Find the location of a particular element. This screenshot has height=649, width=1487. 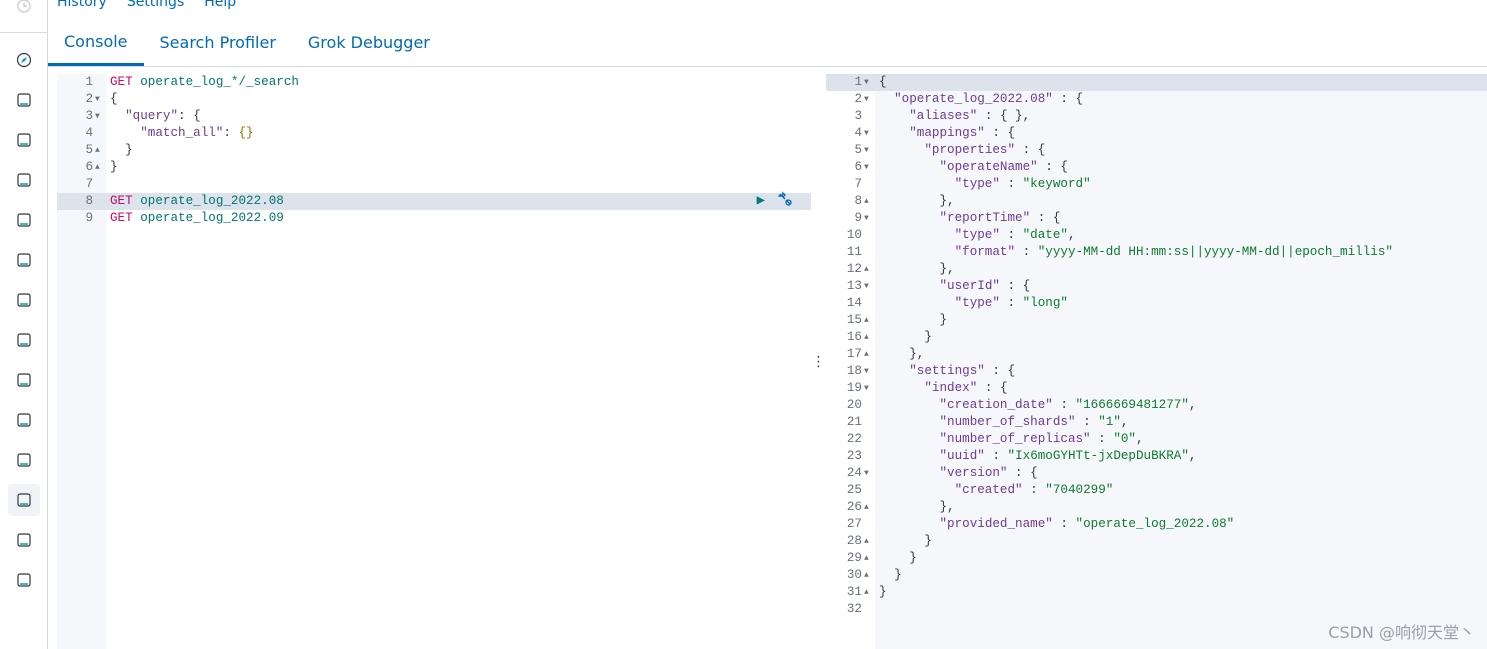

code-line: 20 "creation_date" : "1666669481277", is located at coordinates (1156, 405).